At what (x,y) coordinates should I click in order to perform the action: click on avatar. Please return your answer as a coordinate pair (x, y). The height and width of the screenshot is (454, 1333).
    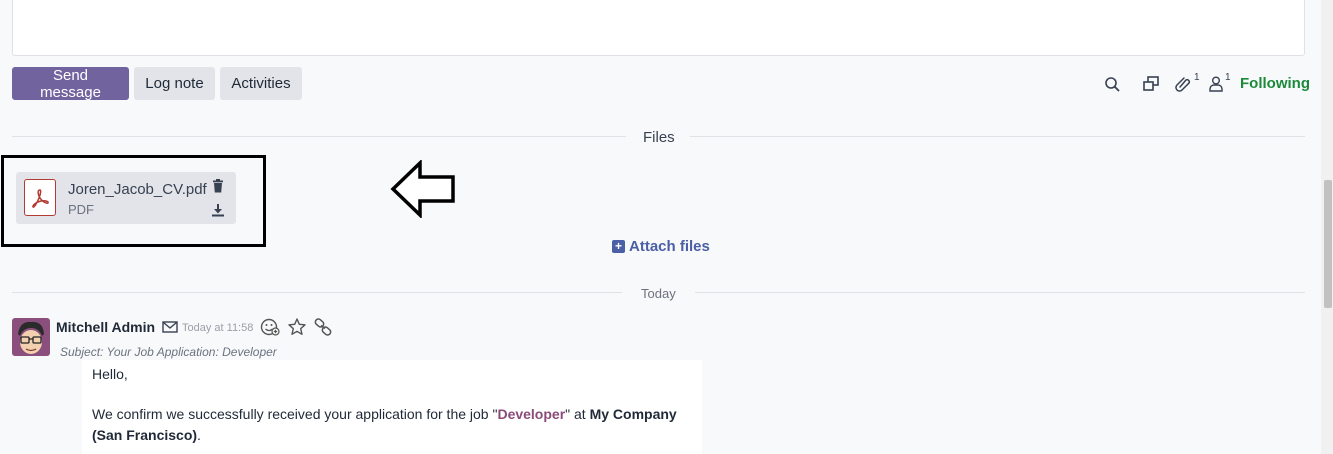
    Looking at the image, I should click on (31, 337).